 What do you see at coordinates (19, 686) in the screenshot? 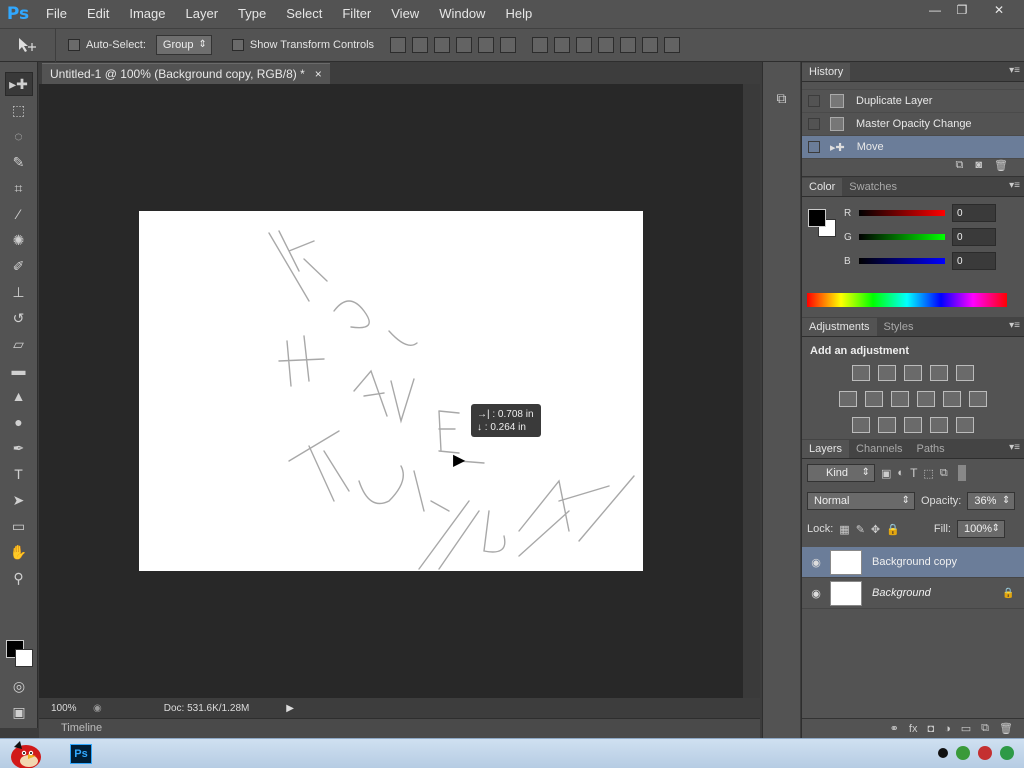
I see `quick-mask-icon: ◎` at bounding box center [19, 686].